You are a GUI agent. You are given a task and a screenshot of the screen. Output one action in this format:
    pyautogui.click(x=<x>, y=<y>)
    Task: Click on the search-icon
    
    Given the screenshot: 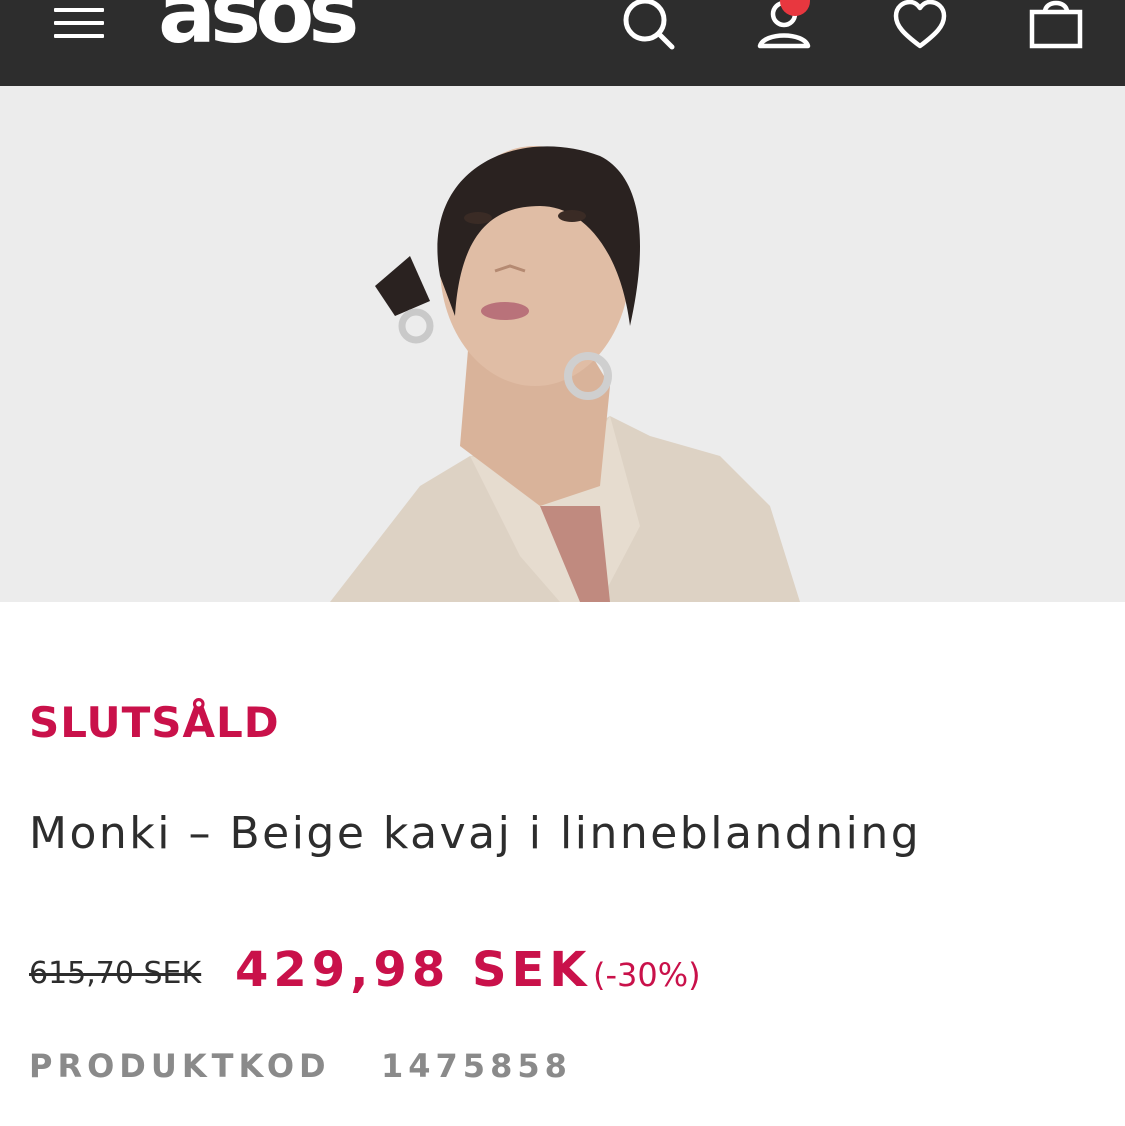 What is the action you would take?
    pyautogui.click(x=648, y=28)
    